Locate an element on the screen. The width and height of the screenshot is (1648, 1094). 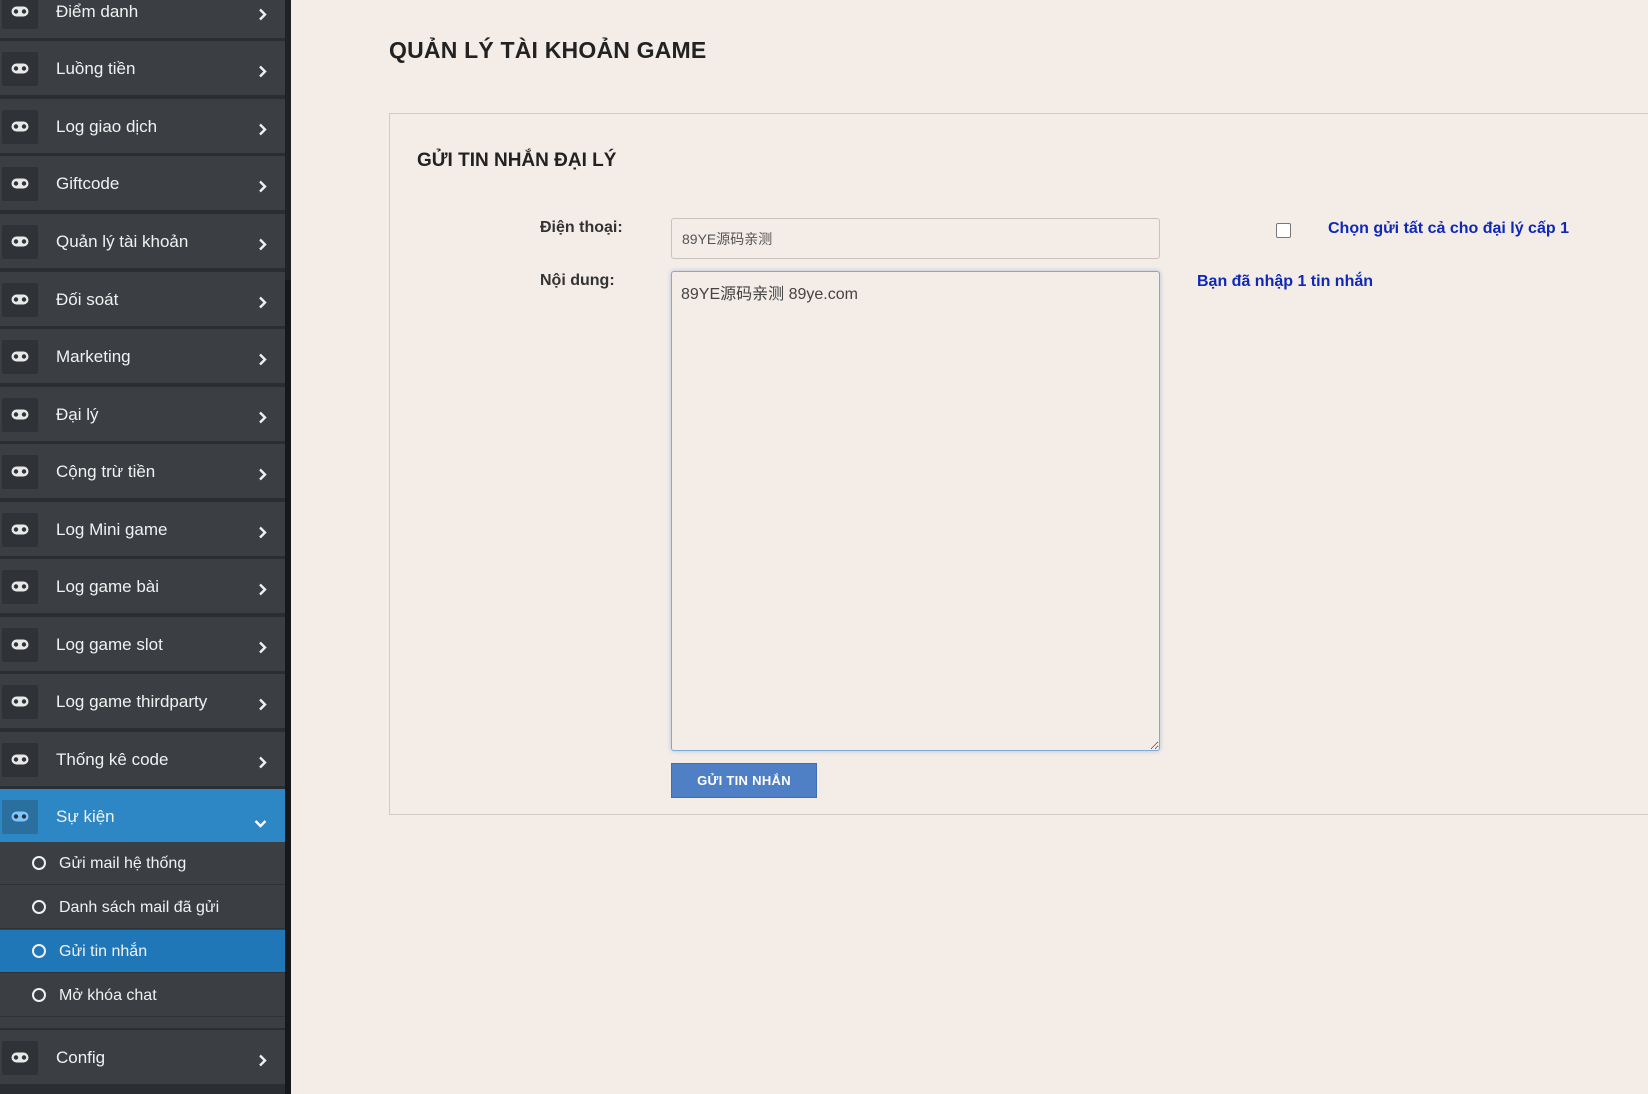
sidebar-item-label: Đối soát is located at coordinates (87, 299).